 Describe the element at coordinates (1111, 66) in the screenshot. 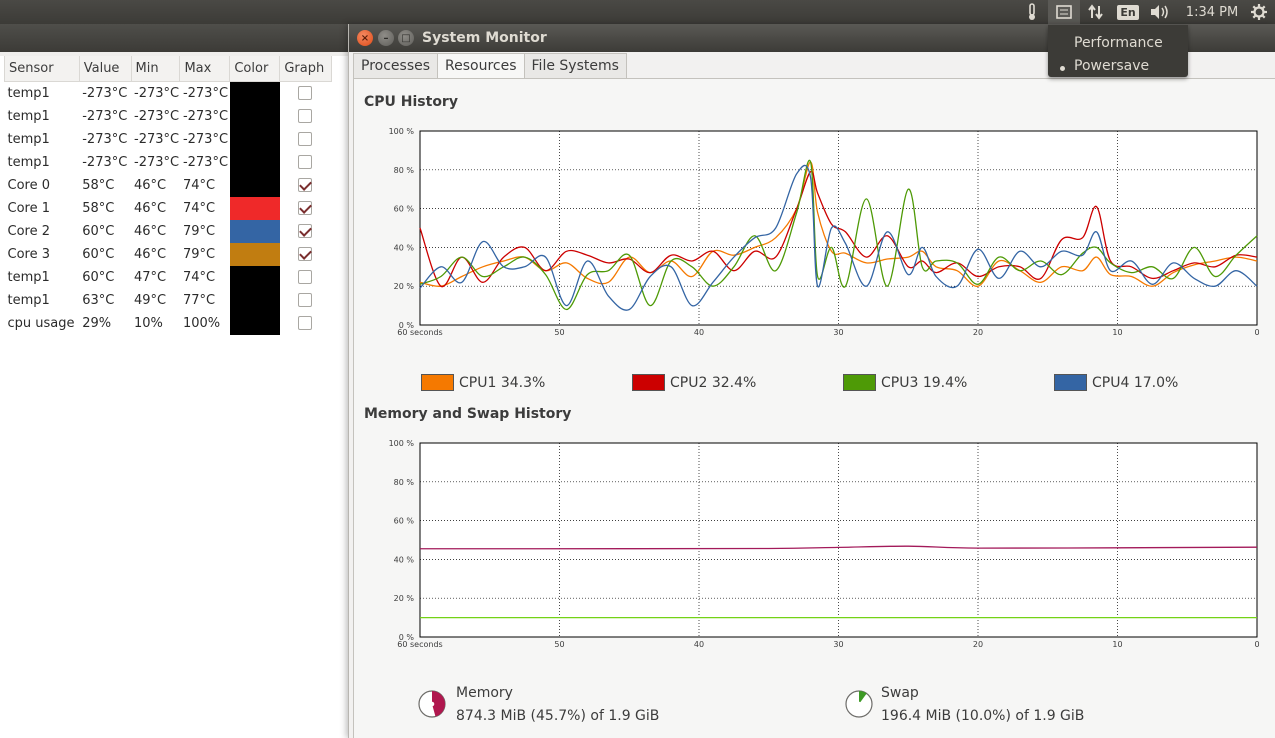

I see `menu-item-powersave: Powersave` at that location.